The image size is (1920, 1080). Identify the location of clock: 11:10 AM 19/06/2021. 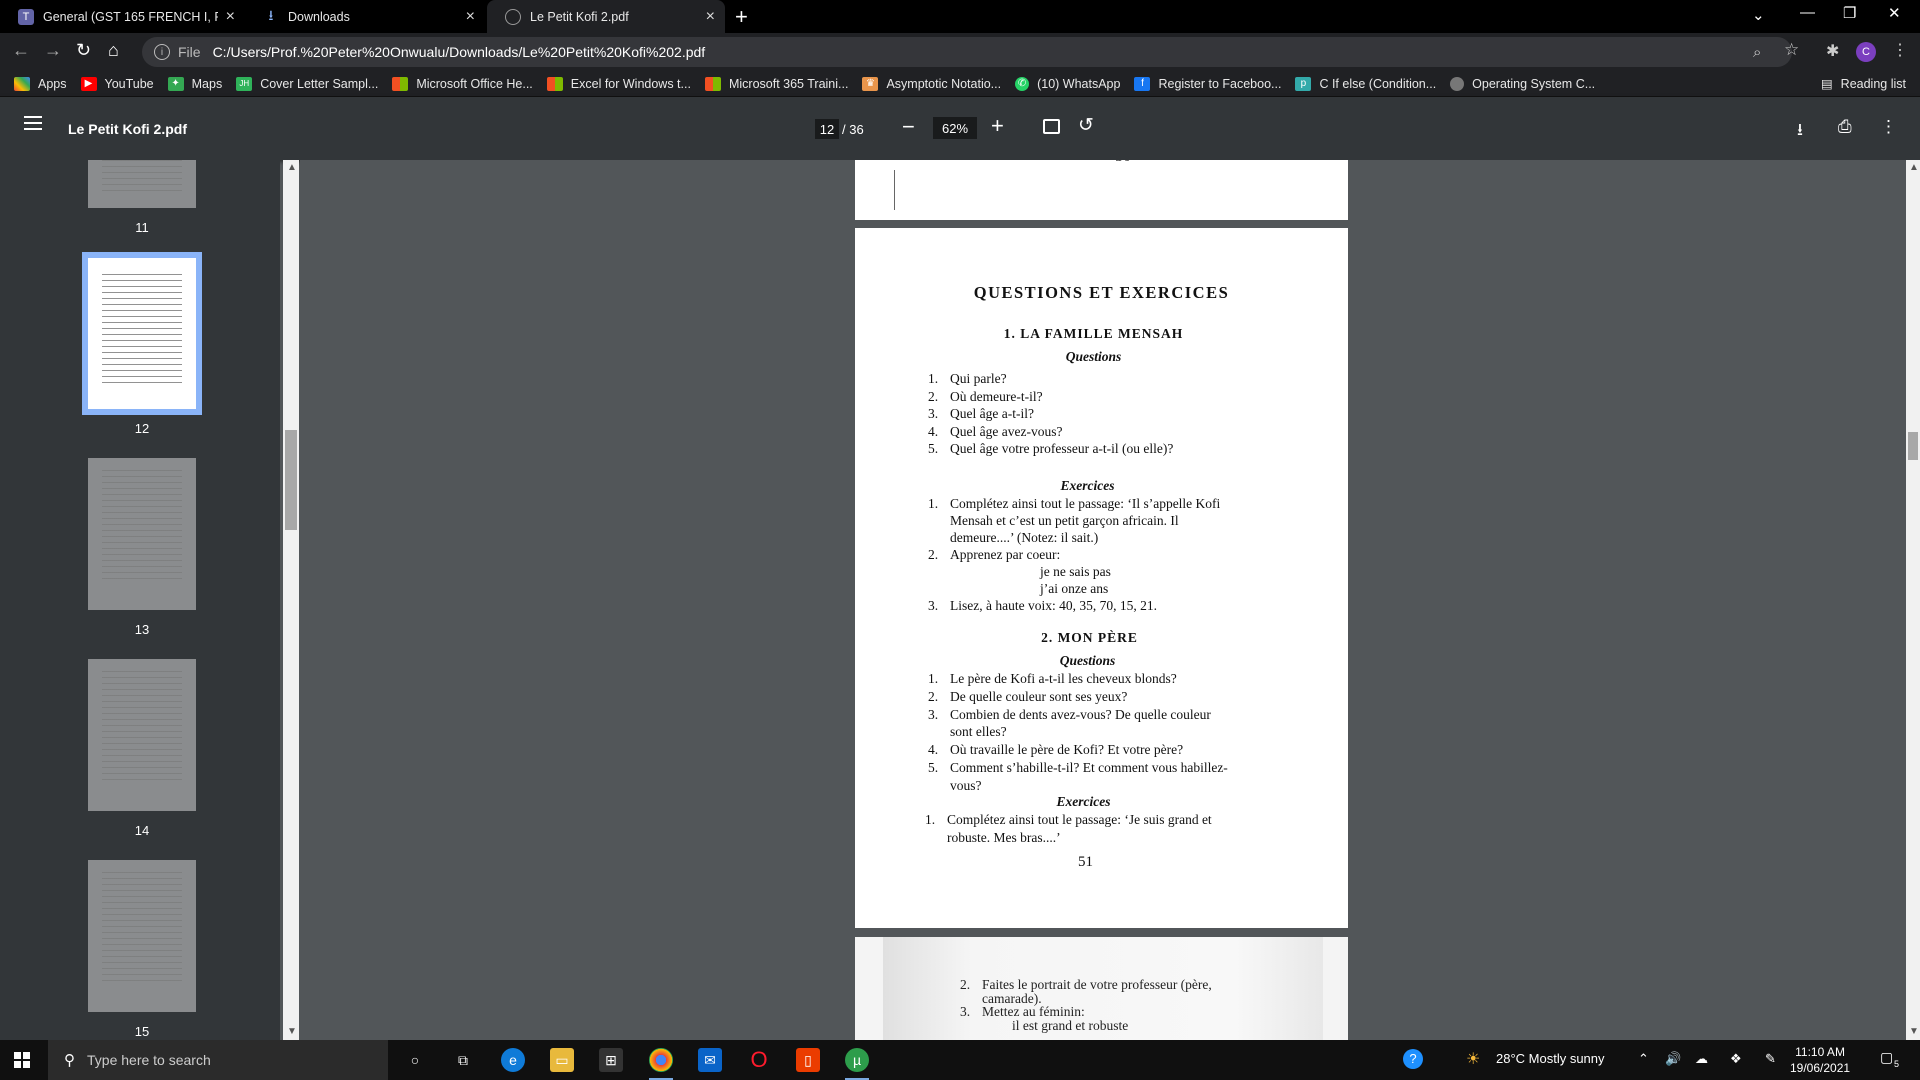
(1820, 1060).